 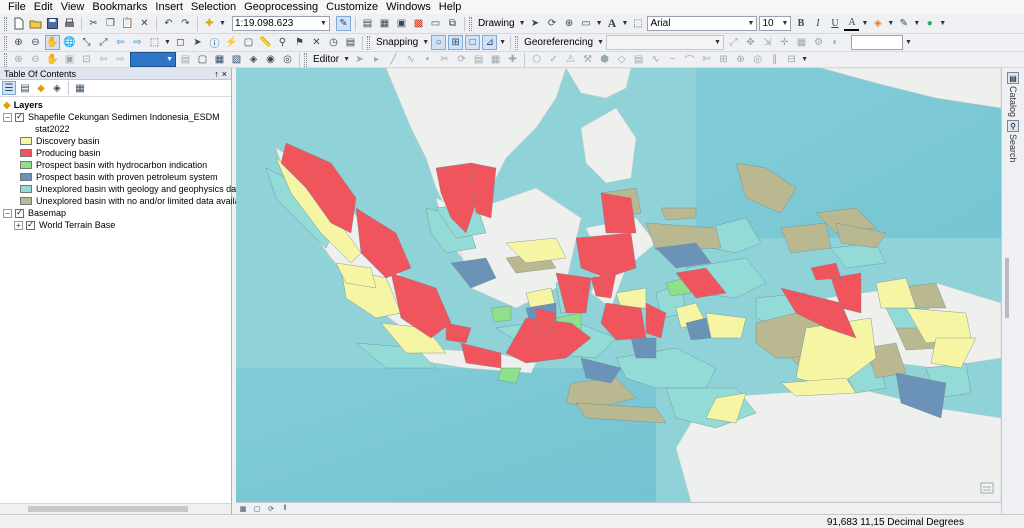 I want to click on data-view-icon: ▦, so click(x=243, y=509).